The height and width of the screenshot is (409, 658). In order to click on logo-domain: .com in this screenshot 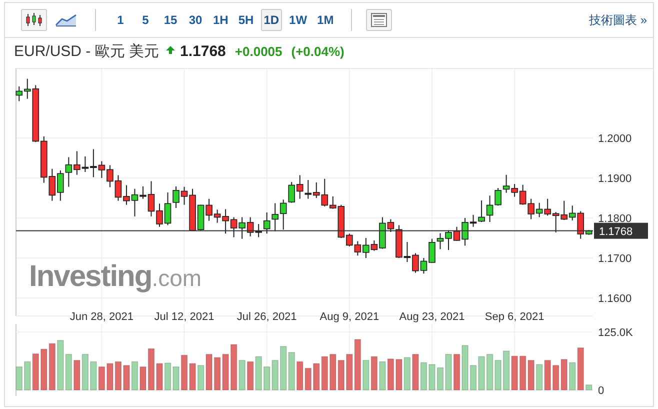, I will do `click(177, 278)`.